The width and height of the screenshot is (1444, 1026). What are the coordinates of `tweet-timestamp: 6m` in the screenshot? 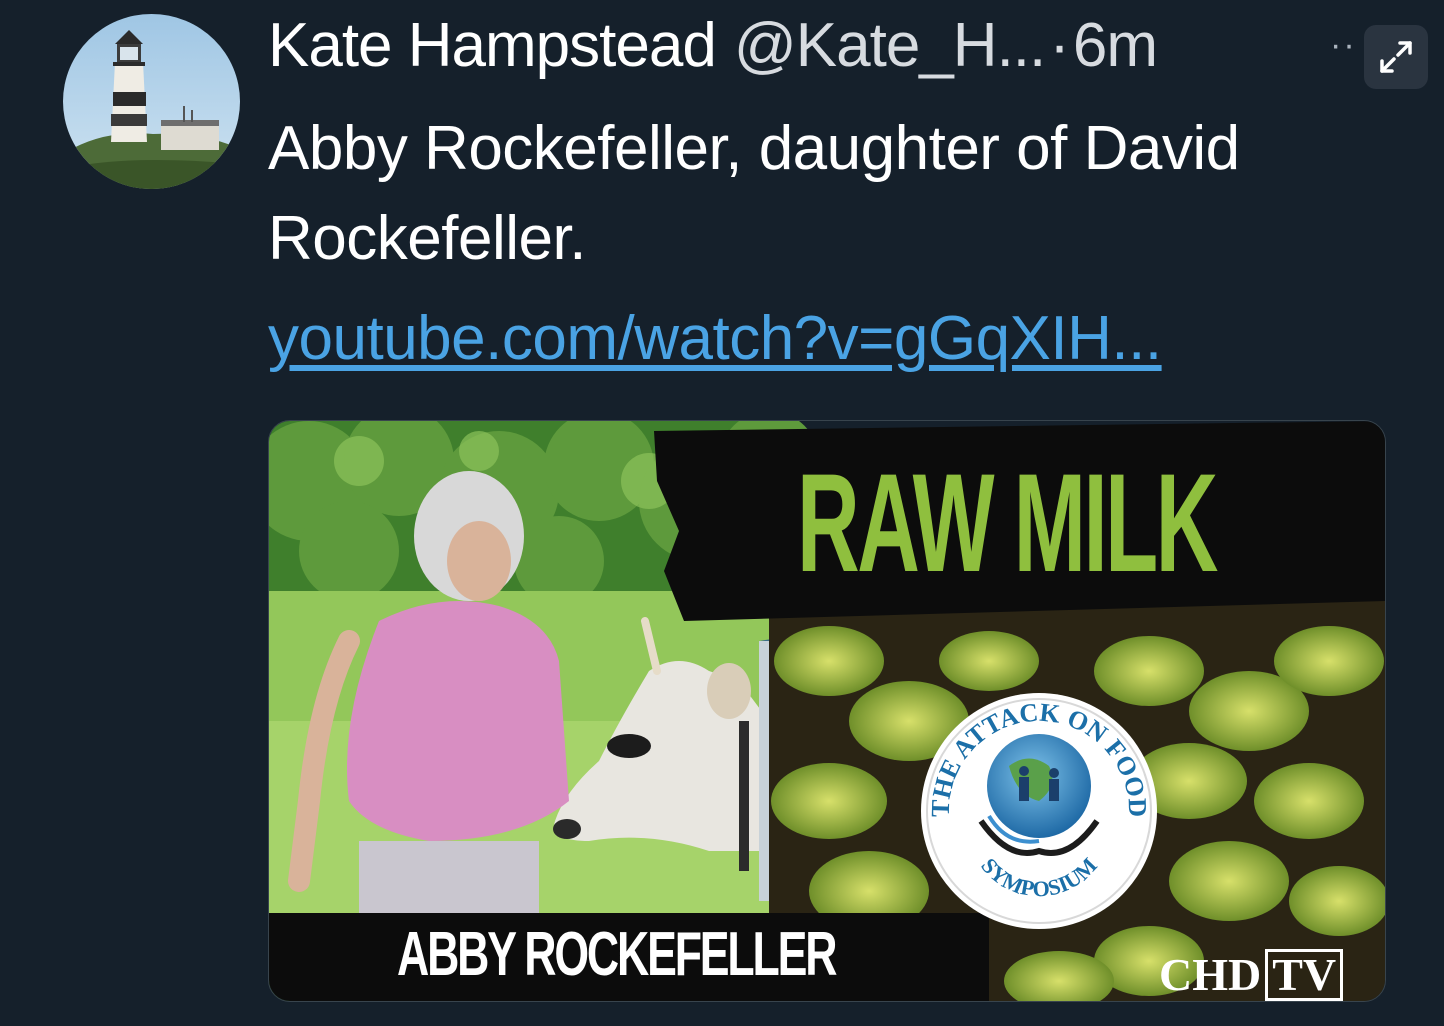 It's located at (1115, 45).